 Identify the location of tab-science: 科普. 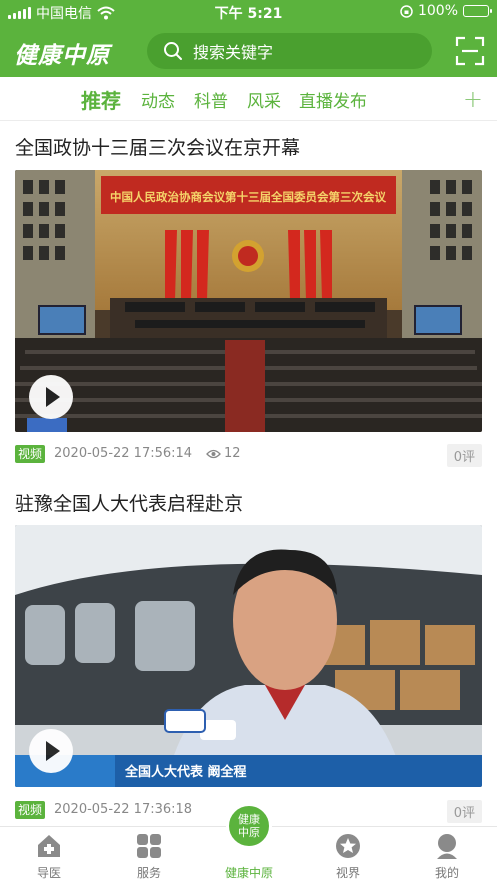
(211, 99).